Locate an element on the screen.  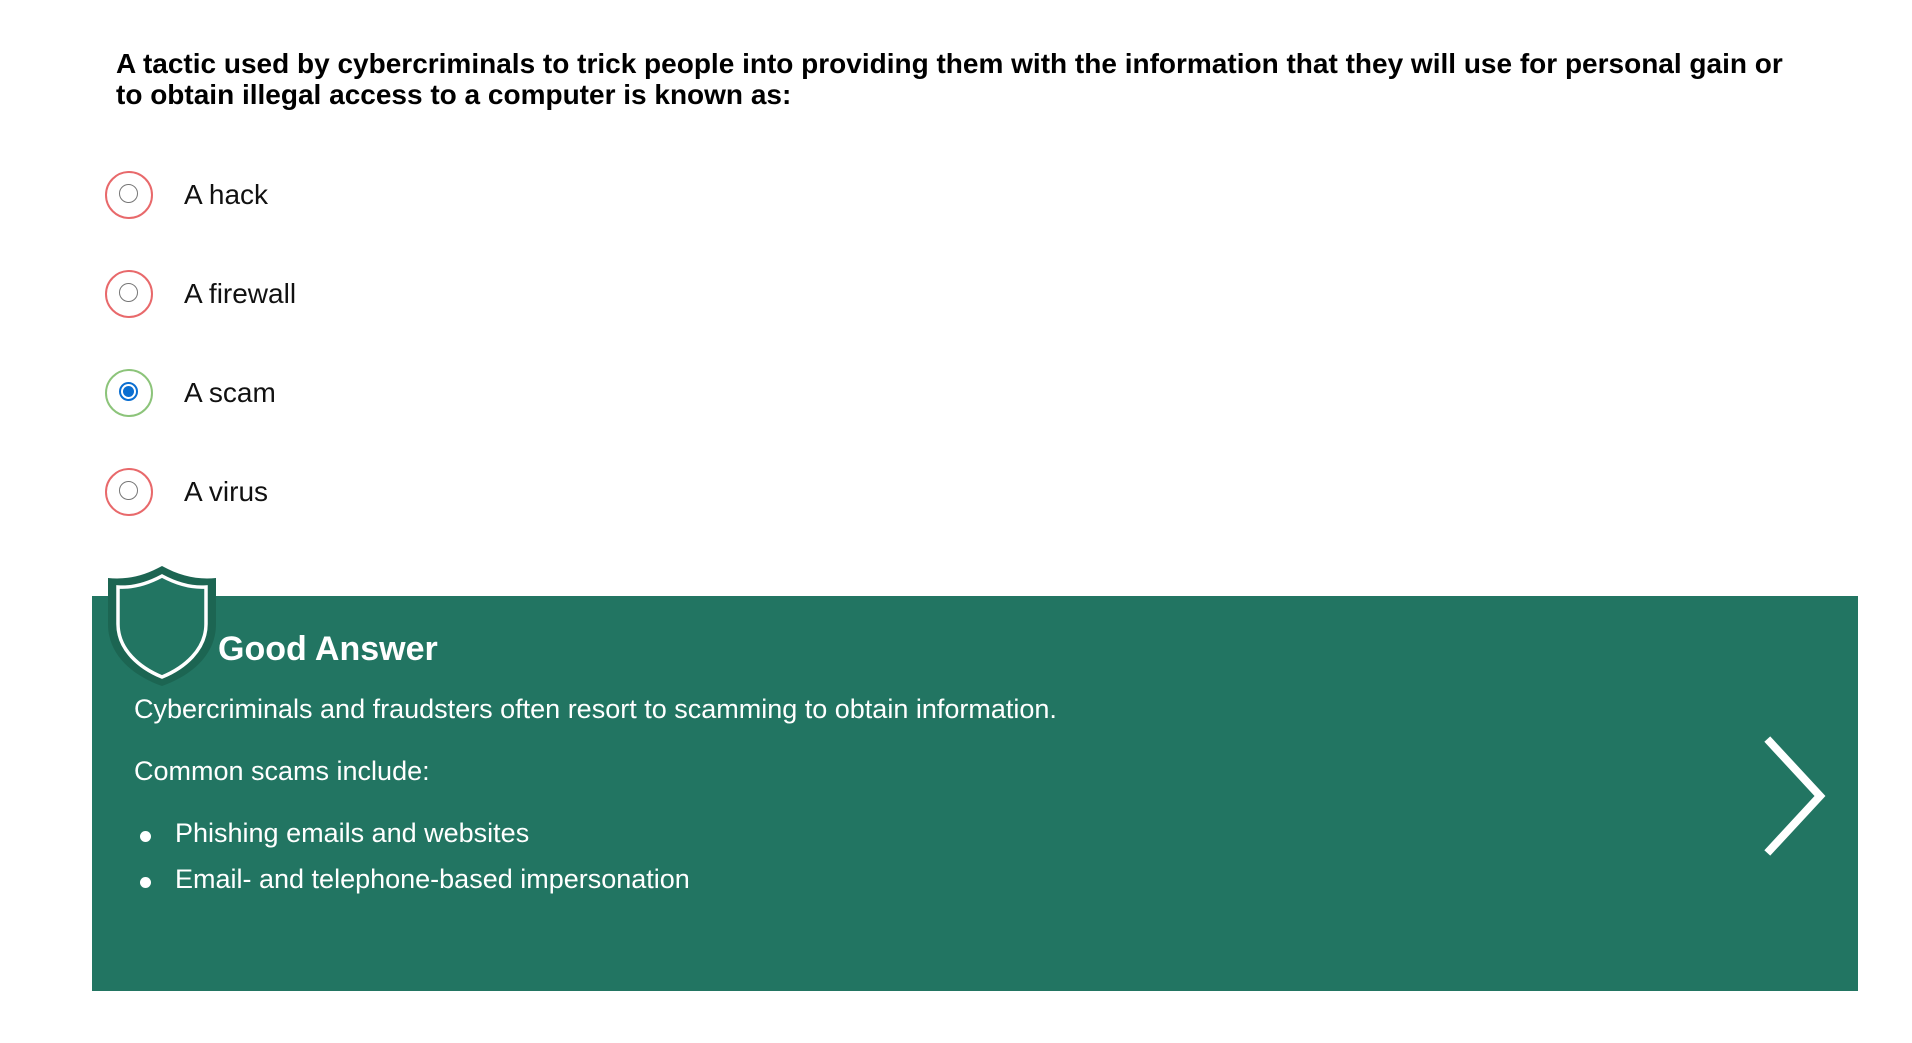
chevron-right-icon is located at coordinates (1796, 796).